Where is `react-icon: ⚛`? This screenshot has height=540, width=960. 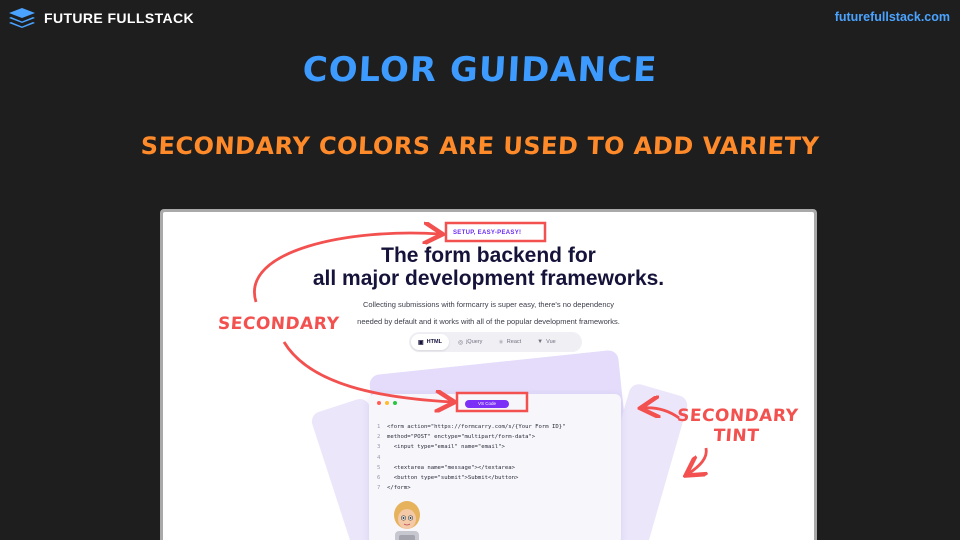 react-icon: ⚛ is located at coordinates (501, 342).